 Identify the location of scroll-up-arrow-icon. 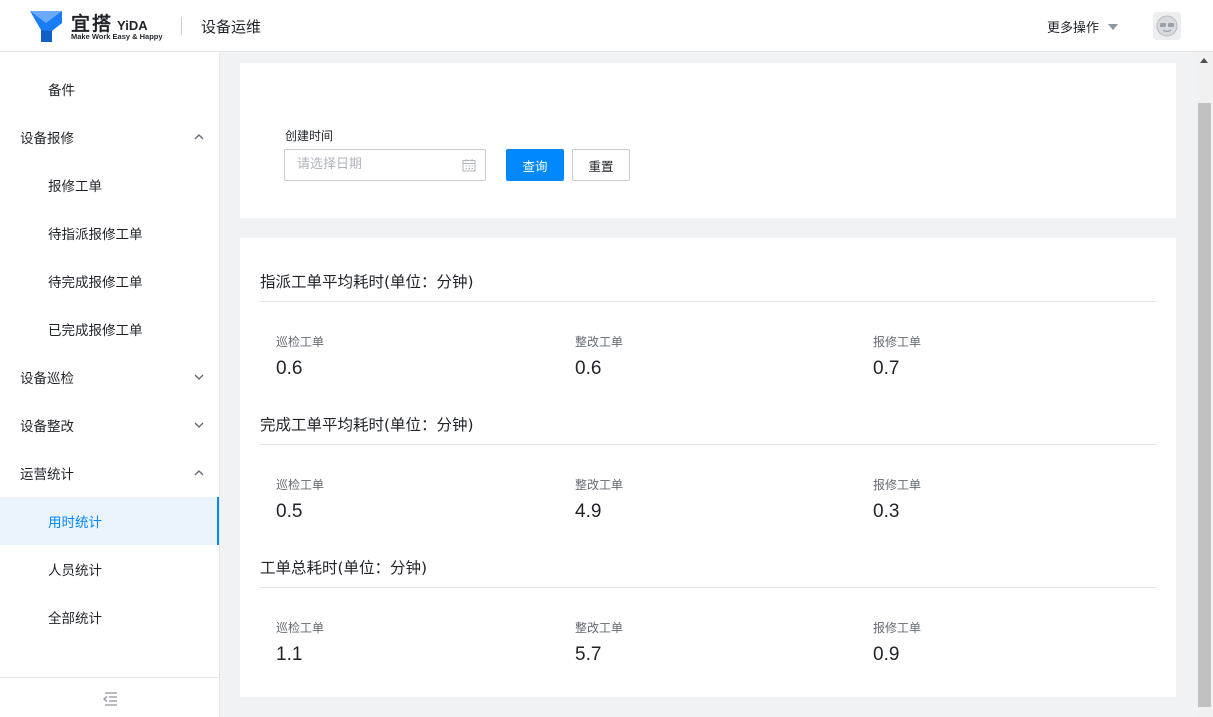
(1204, 60).